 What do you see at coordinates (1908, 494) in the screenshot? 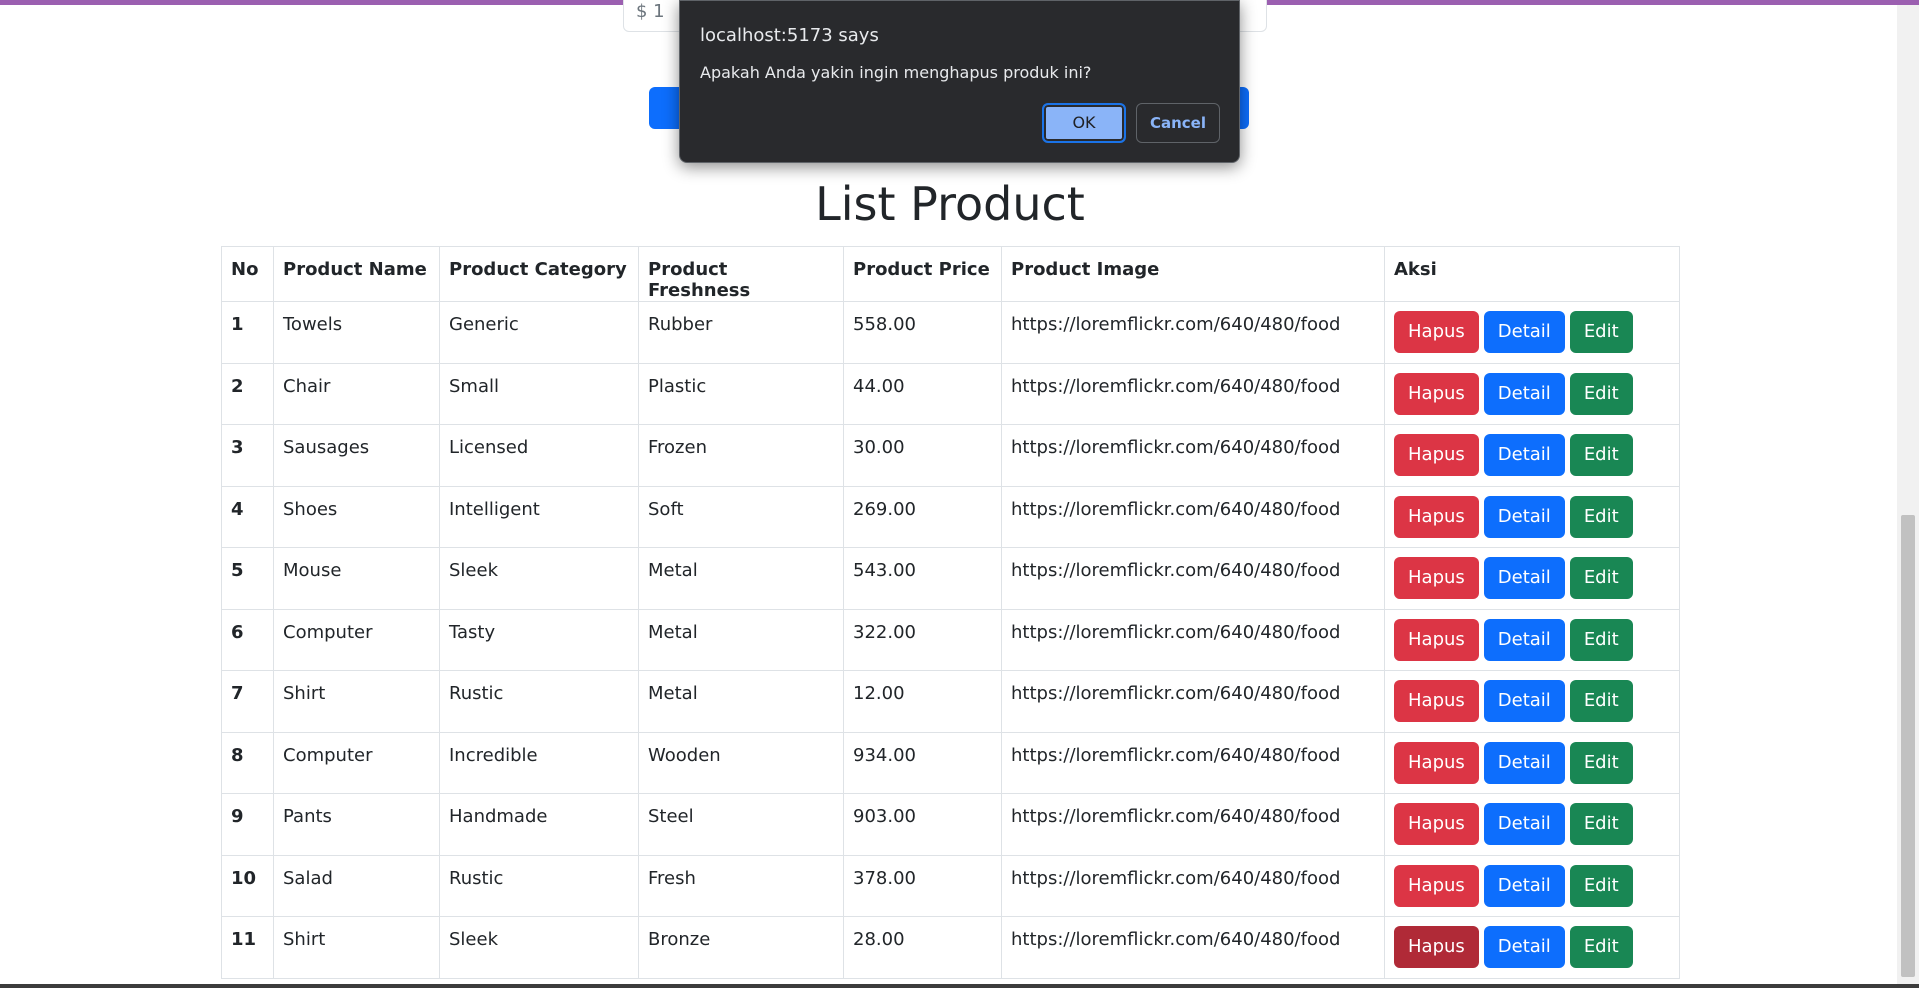
I see `vertical-scrollbar` at bounding box center [1908, 494].